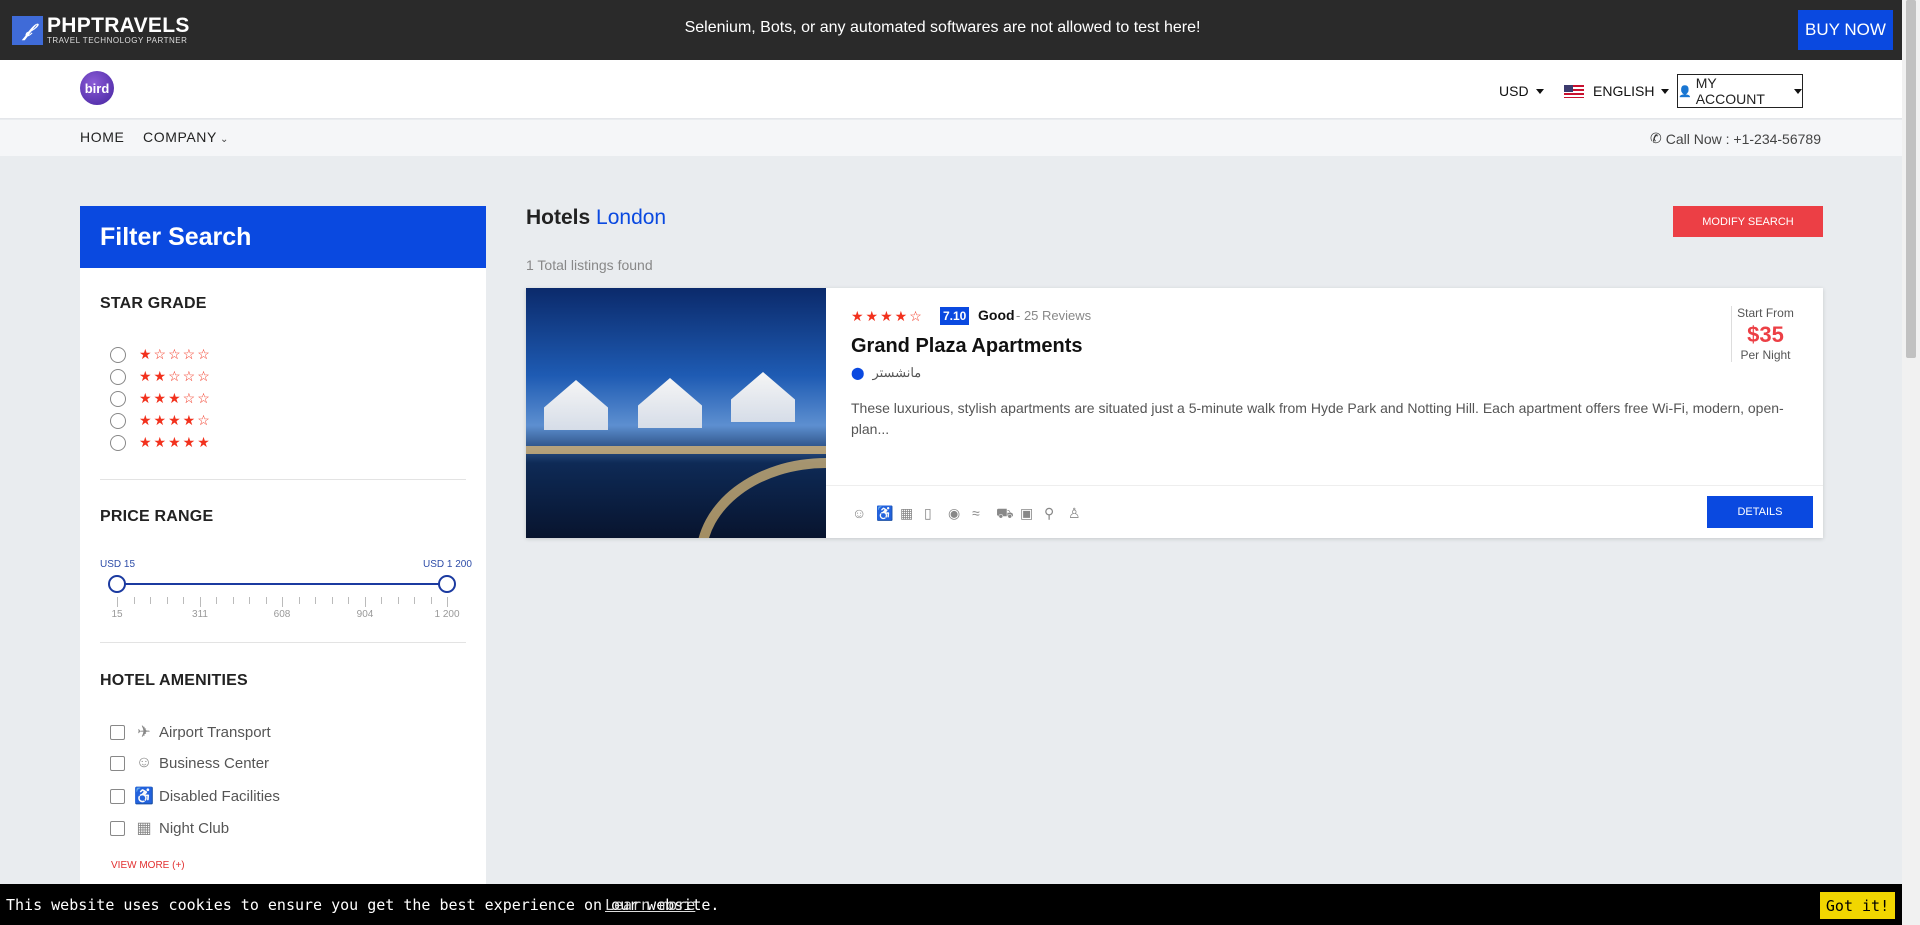  What do you see at coordinates (1911, 462) in the screenshot?
I see `page-scrollbar` at bounding box center [1911, 462].